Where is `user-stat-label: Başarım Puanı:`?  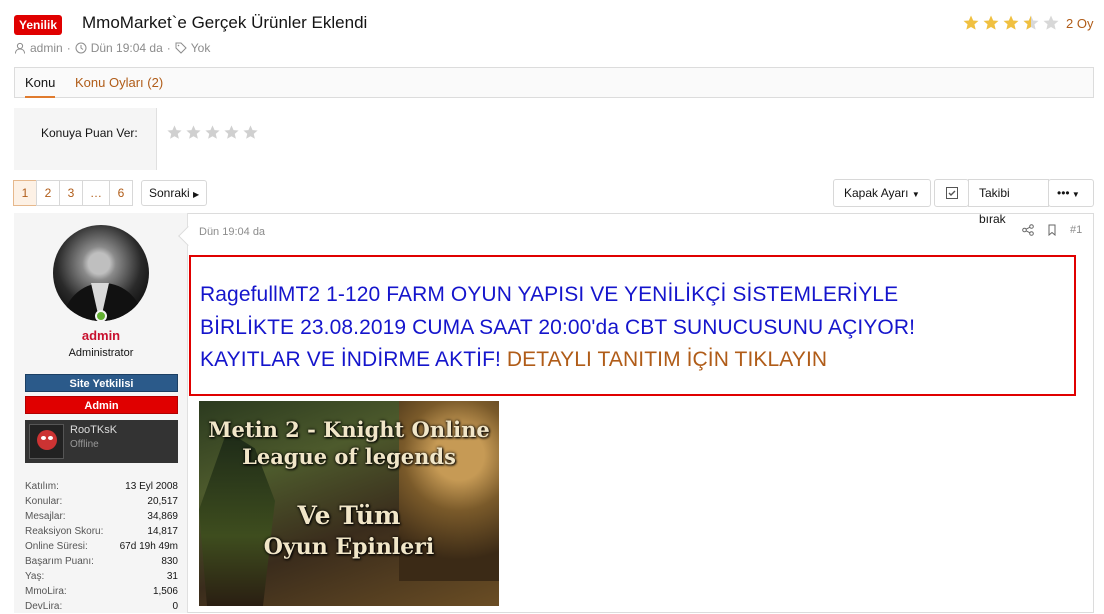
user-stat-label: Başarım Puanı: is located at coordinates (59, 561).